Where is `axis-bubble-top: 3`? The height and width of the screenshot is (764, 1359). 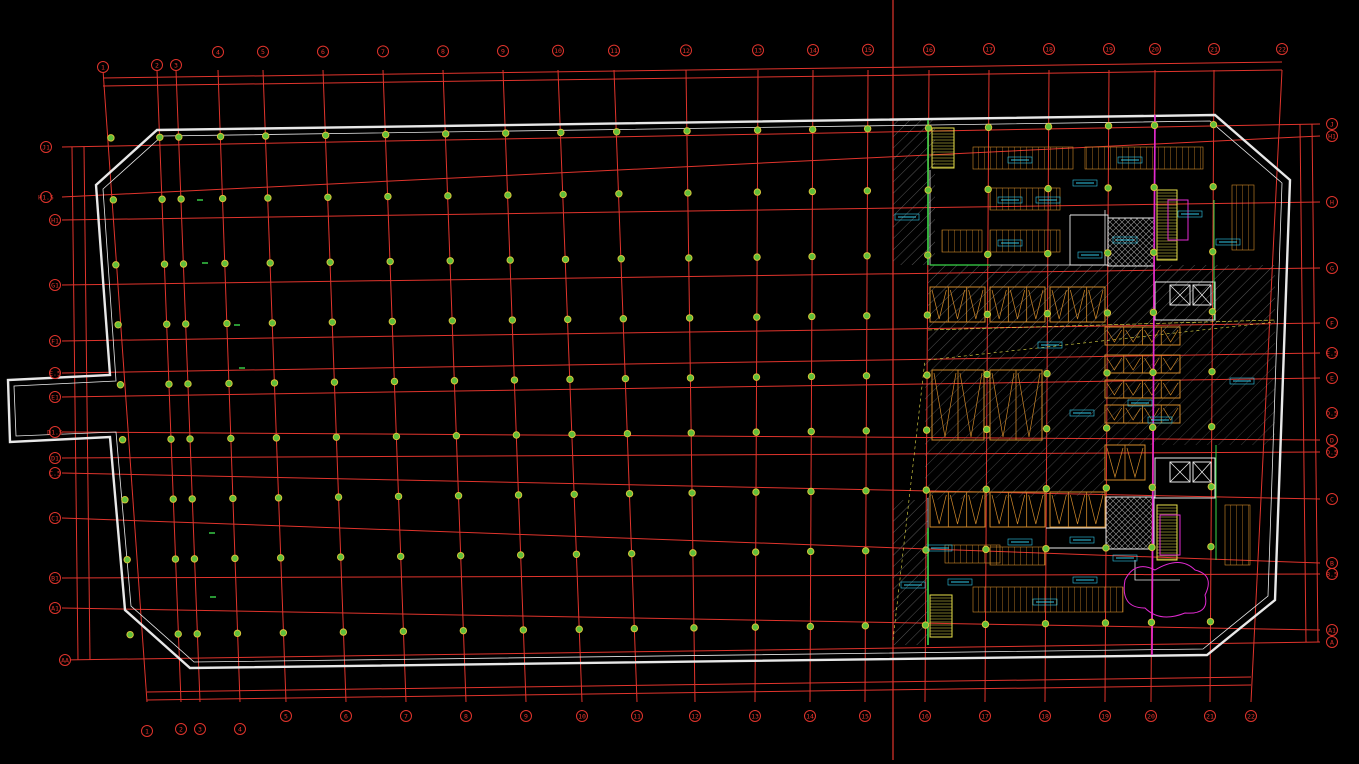
axis-bubble-top: 3 is located at coordinates (176, 65).